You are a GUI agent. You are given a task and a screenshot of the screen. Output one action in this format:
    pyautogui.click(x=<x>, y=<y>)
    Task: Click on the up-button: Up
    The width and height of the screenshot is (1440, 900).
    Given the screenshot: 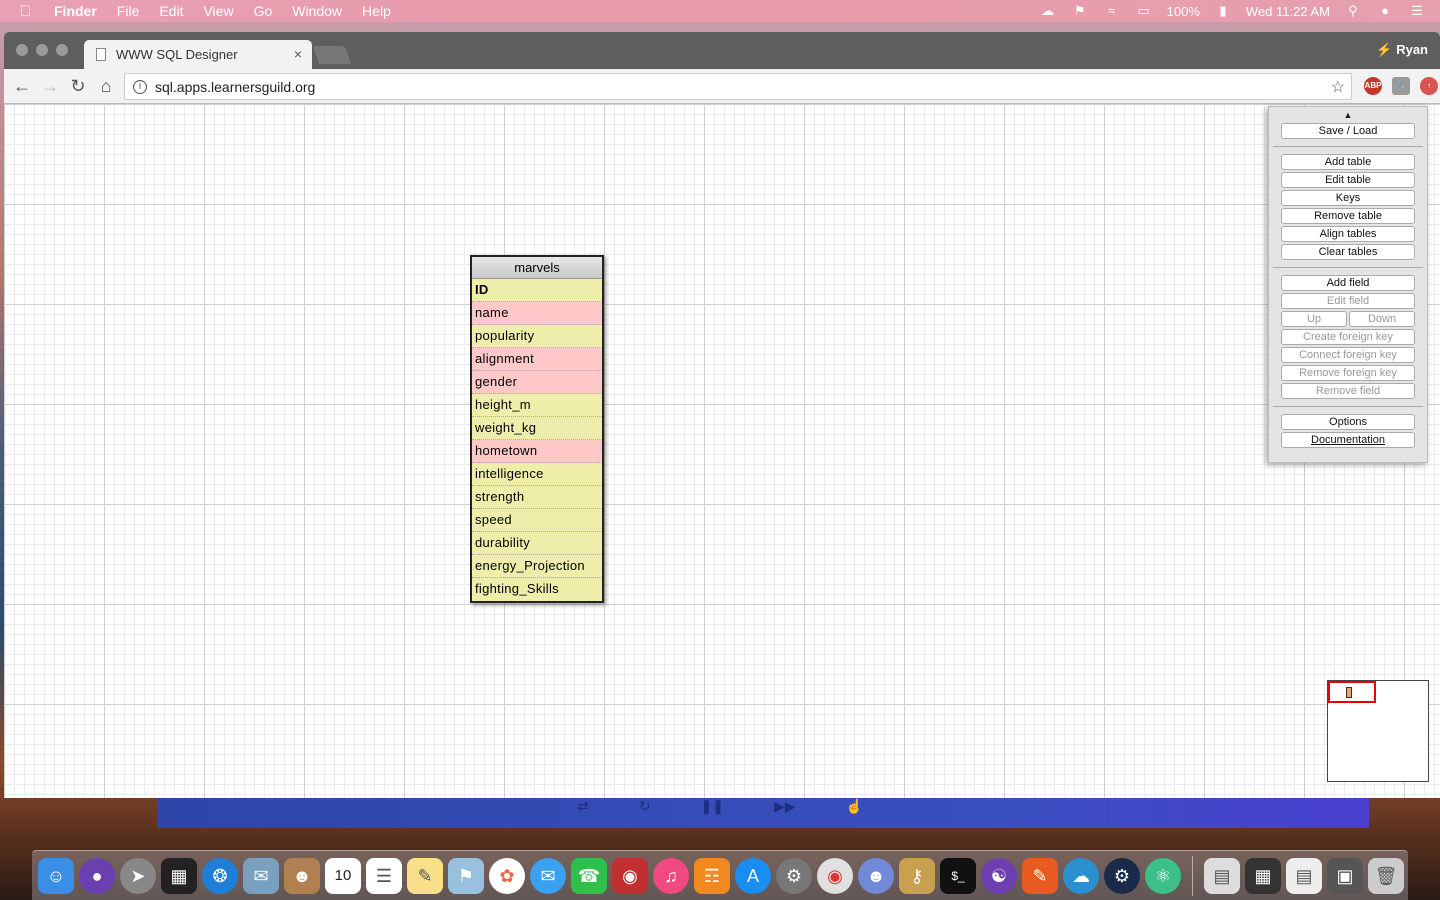 What is the action you would take?
    pyautogui.click(x=1314, y=319)
    